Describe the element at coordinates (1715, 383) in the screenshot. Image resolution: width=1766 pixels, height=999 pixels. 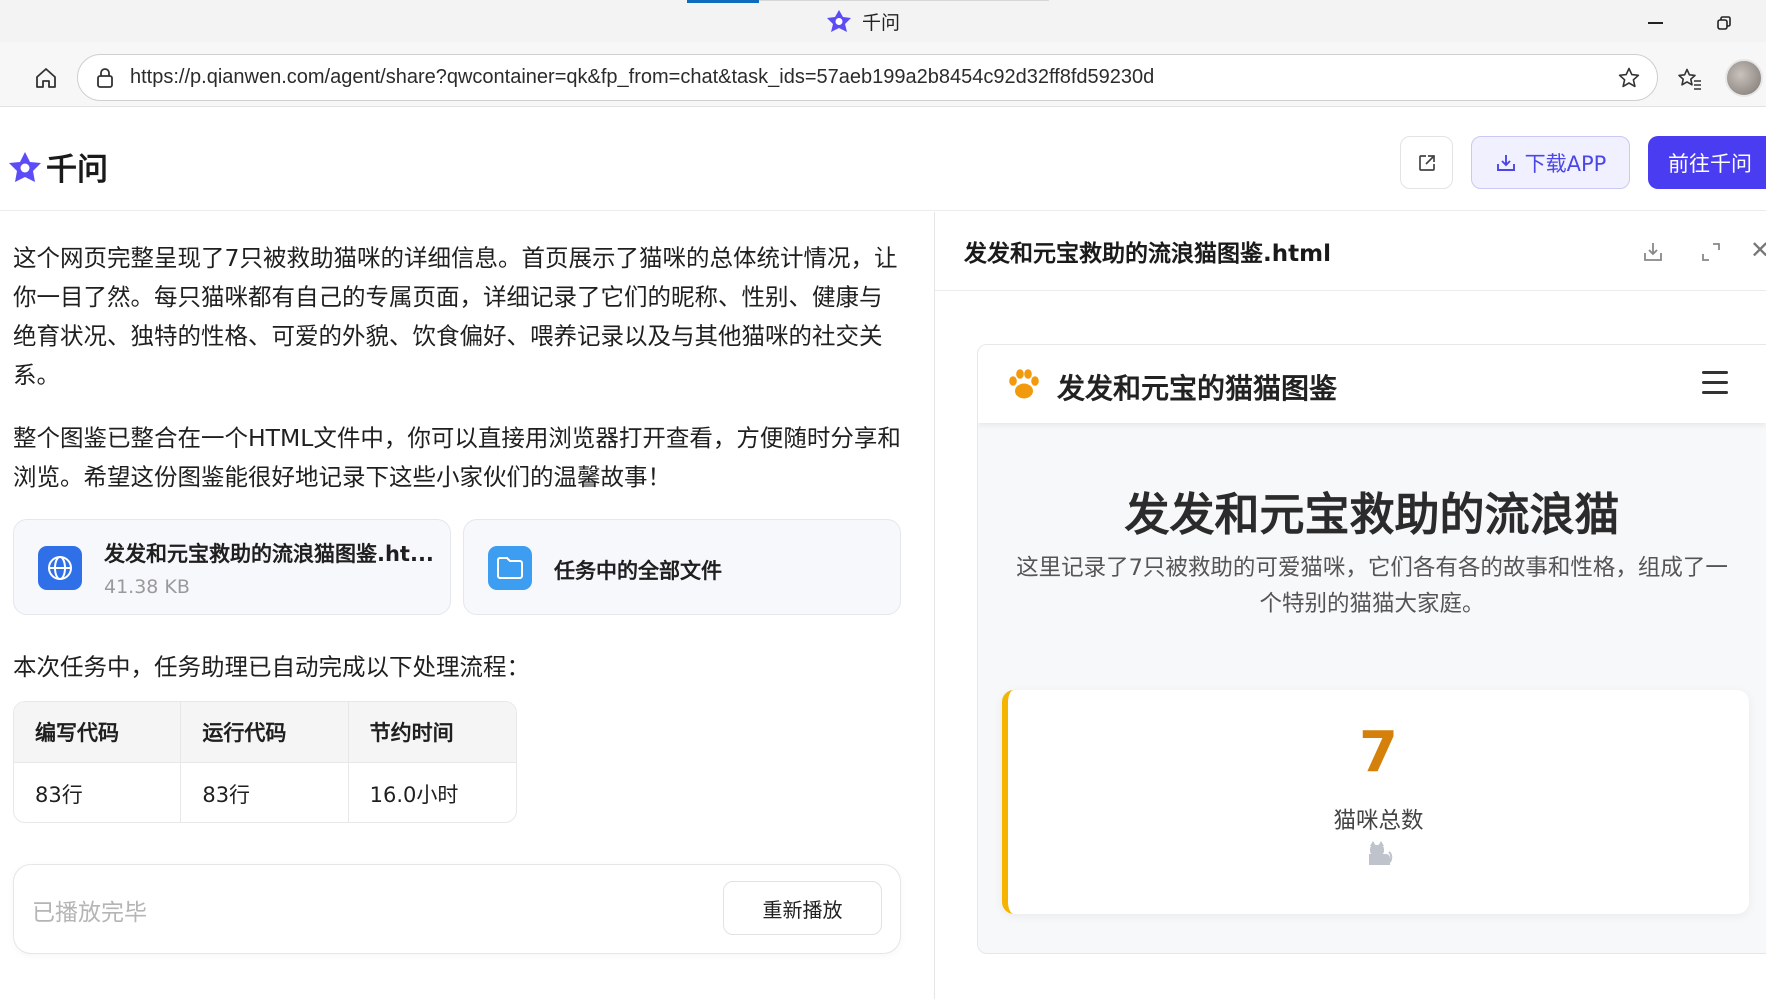
I see `menu-icon` at that location.